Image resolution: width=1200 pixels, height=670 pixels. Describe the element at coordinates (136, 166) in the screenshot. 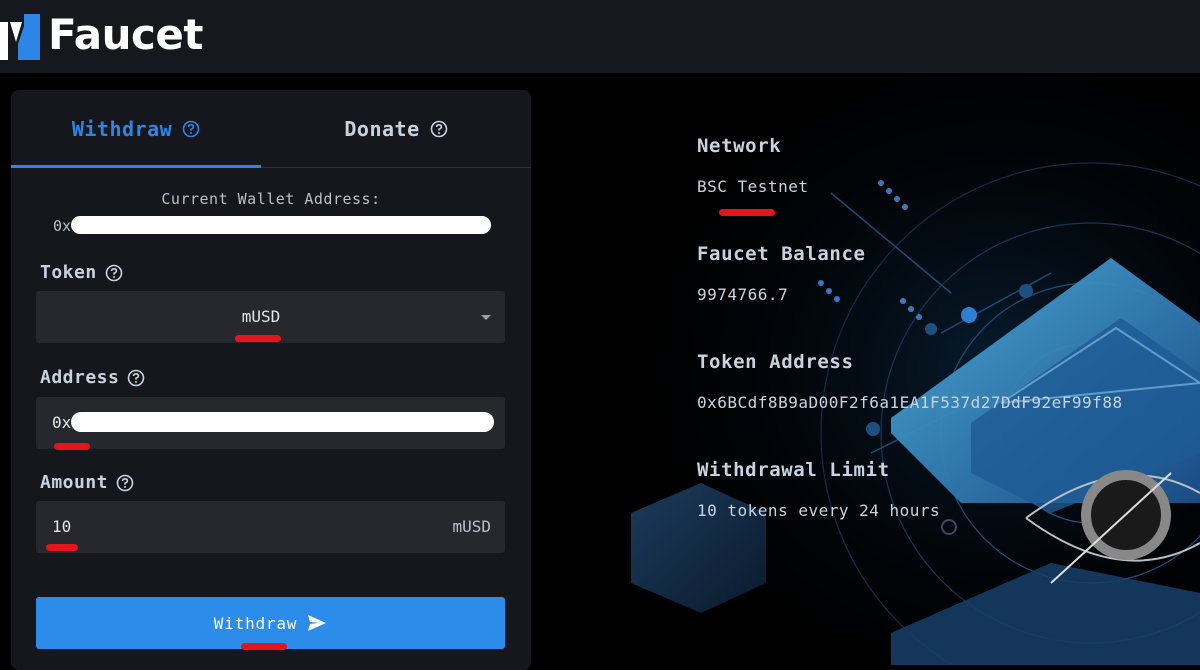

I see `active-tab-indicator` at that location.